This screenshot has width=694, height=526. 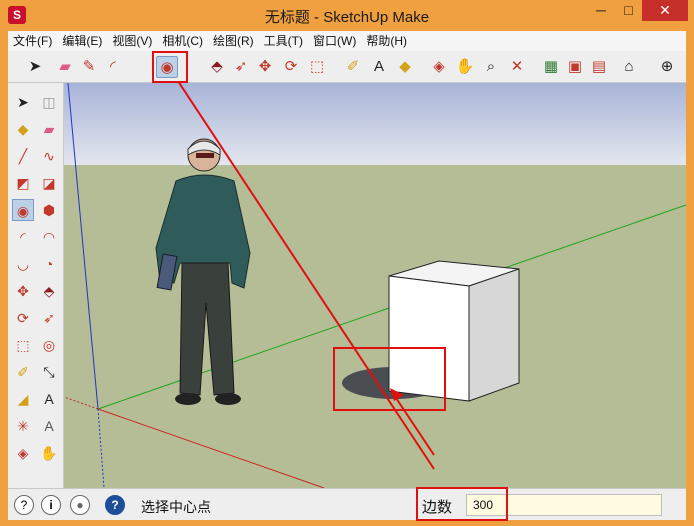 What do you see at coordinates (233, 41) in the screenshot?
I see `menu-draw: 绘图(R)` at bounding box center [233, 41].